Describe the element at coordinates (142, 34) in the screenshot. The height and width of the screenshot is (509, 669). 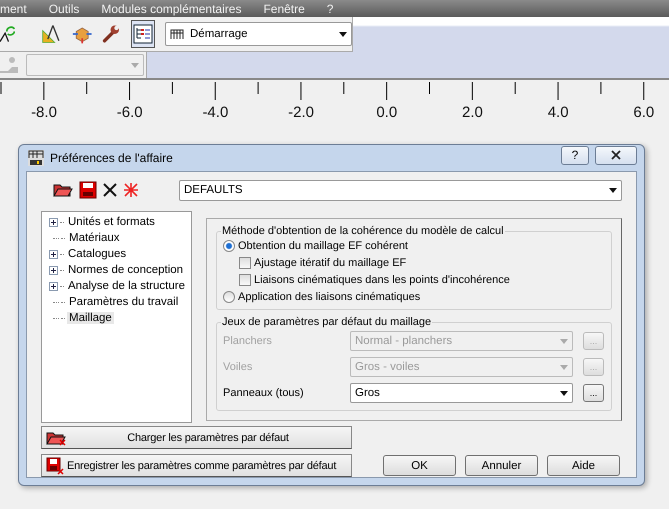
I see `tree-view-button` at that location.